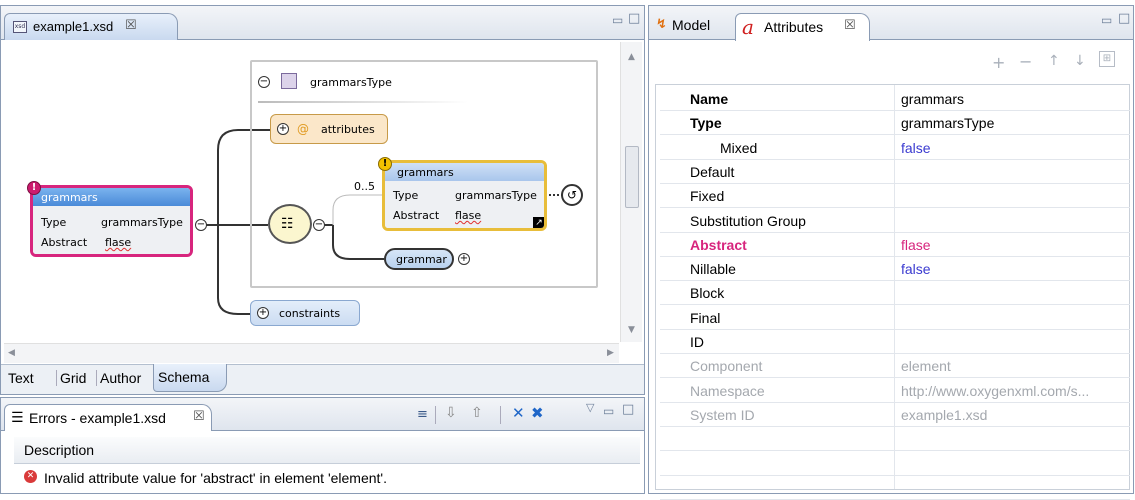  Describe the element at coordinates (364, 186) in the screenshot. I see `occurrence-label: 0..5` at that location.